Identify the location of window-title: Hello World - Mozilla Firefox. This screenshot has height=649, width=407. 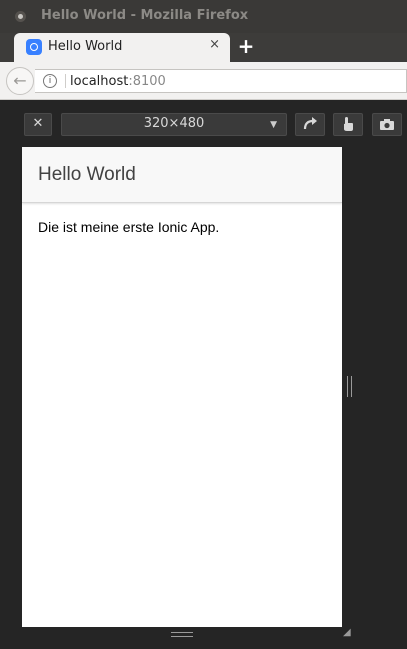
(145, 15).